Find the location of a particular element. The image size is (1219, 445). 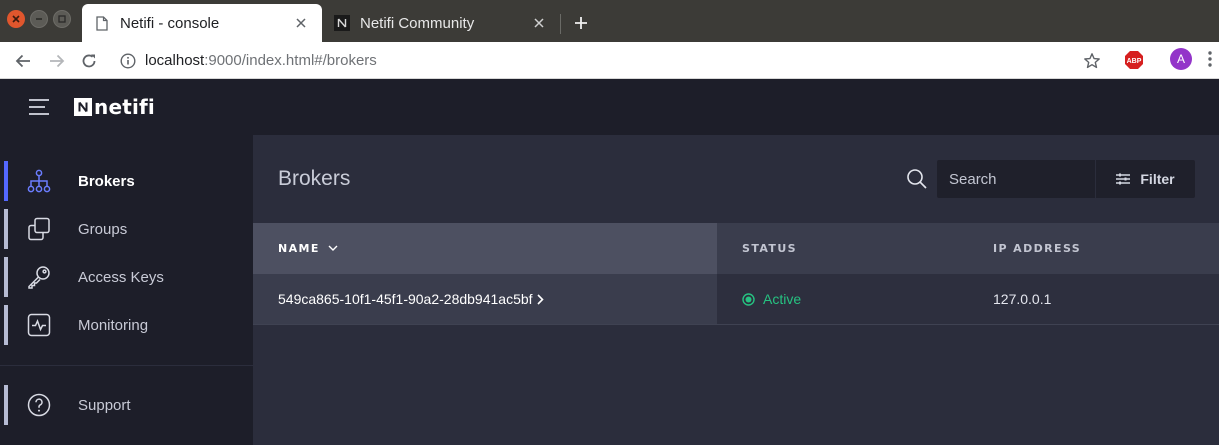

document-icon is located at coordinates (102, 23).